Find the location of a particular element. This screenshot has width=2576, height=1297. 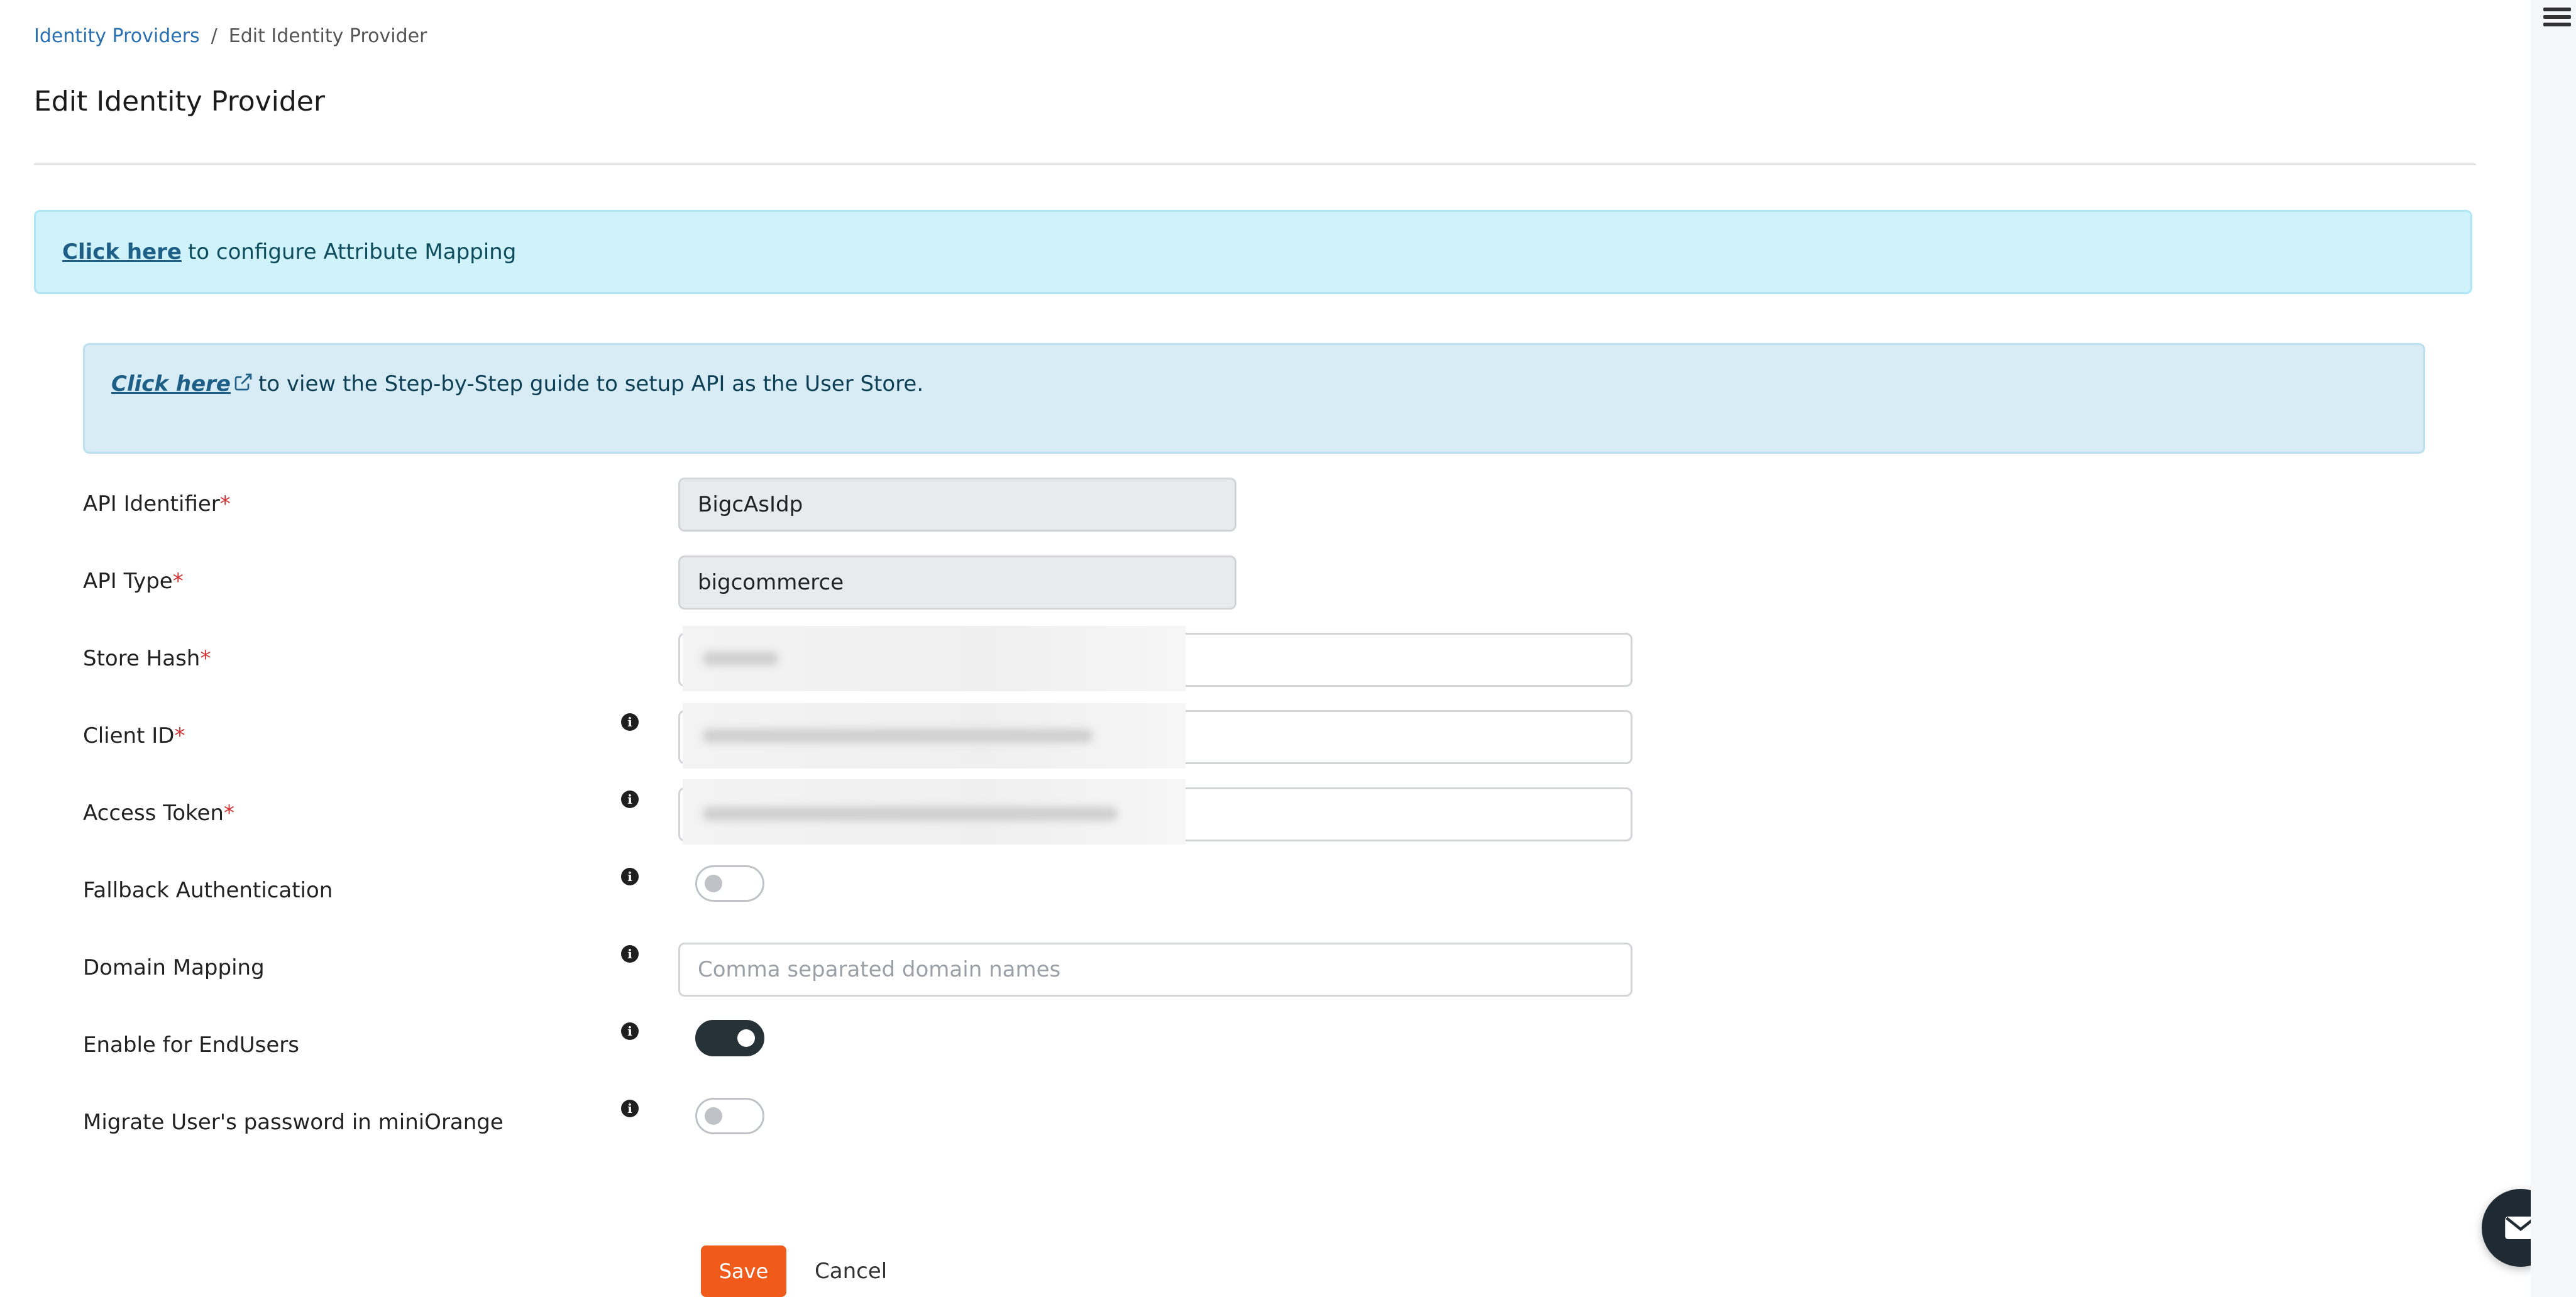

domain-mapping-label: Domain Mapping is located at coordinates (174, 967).